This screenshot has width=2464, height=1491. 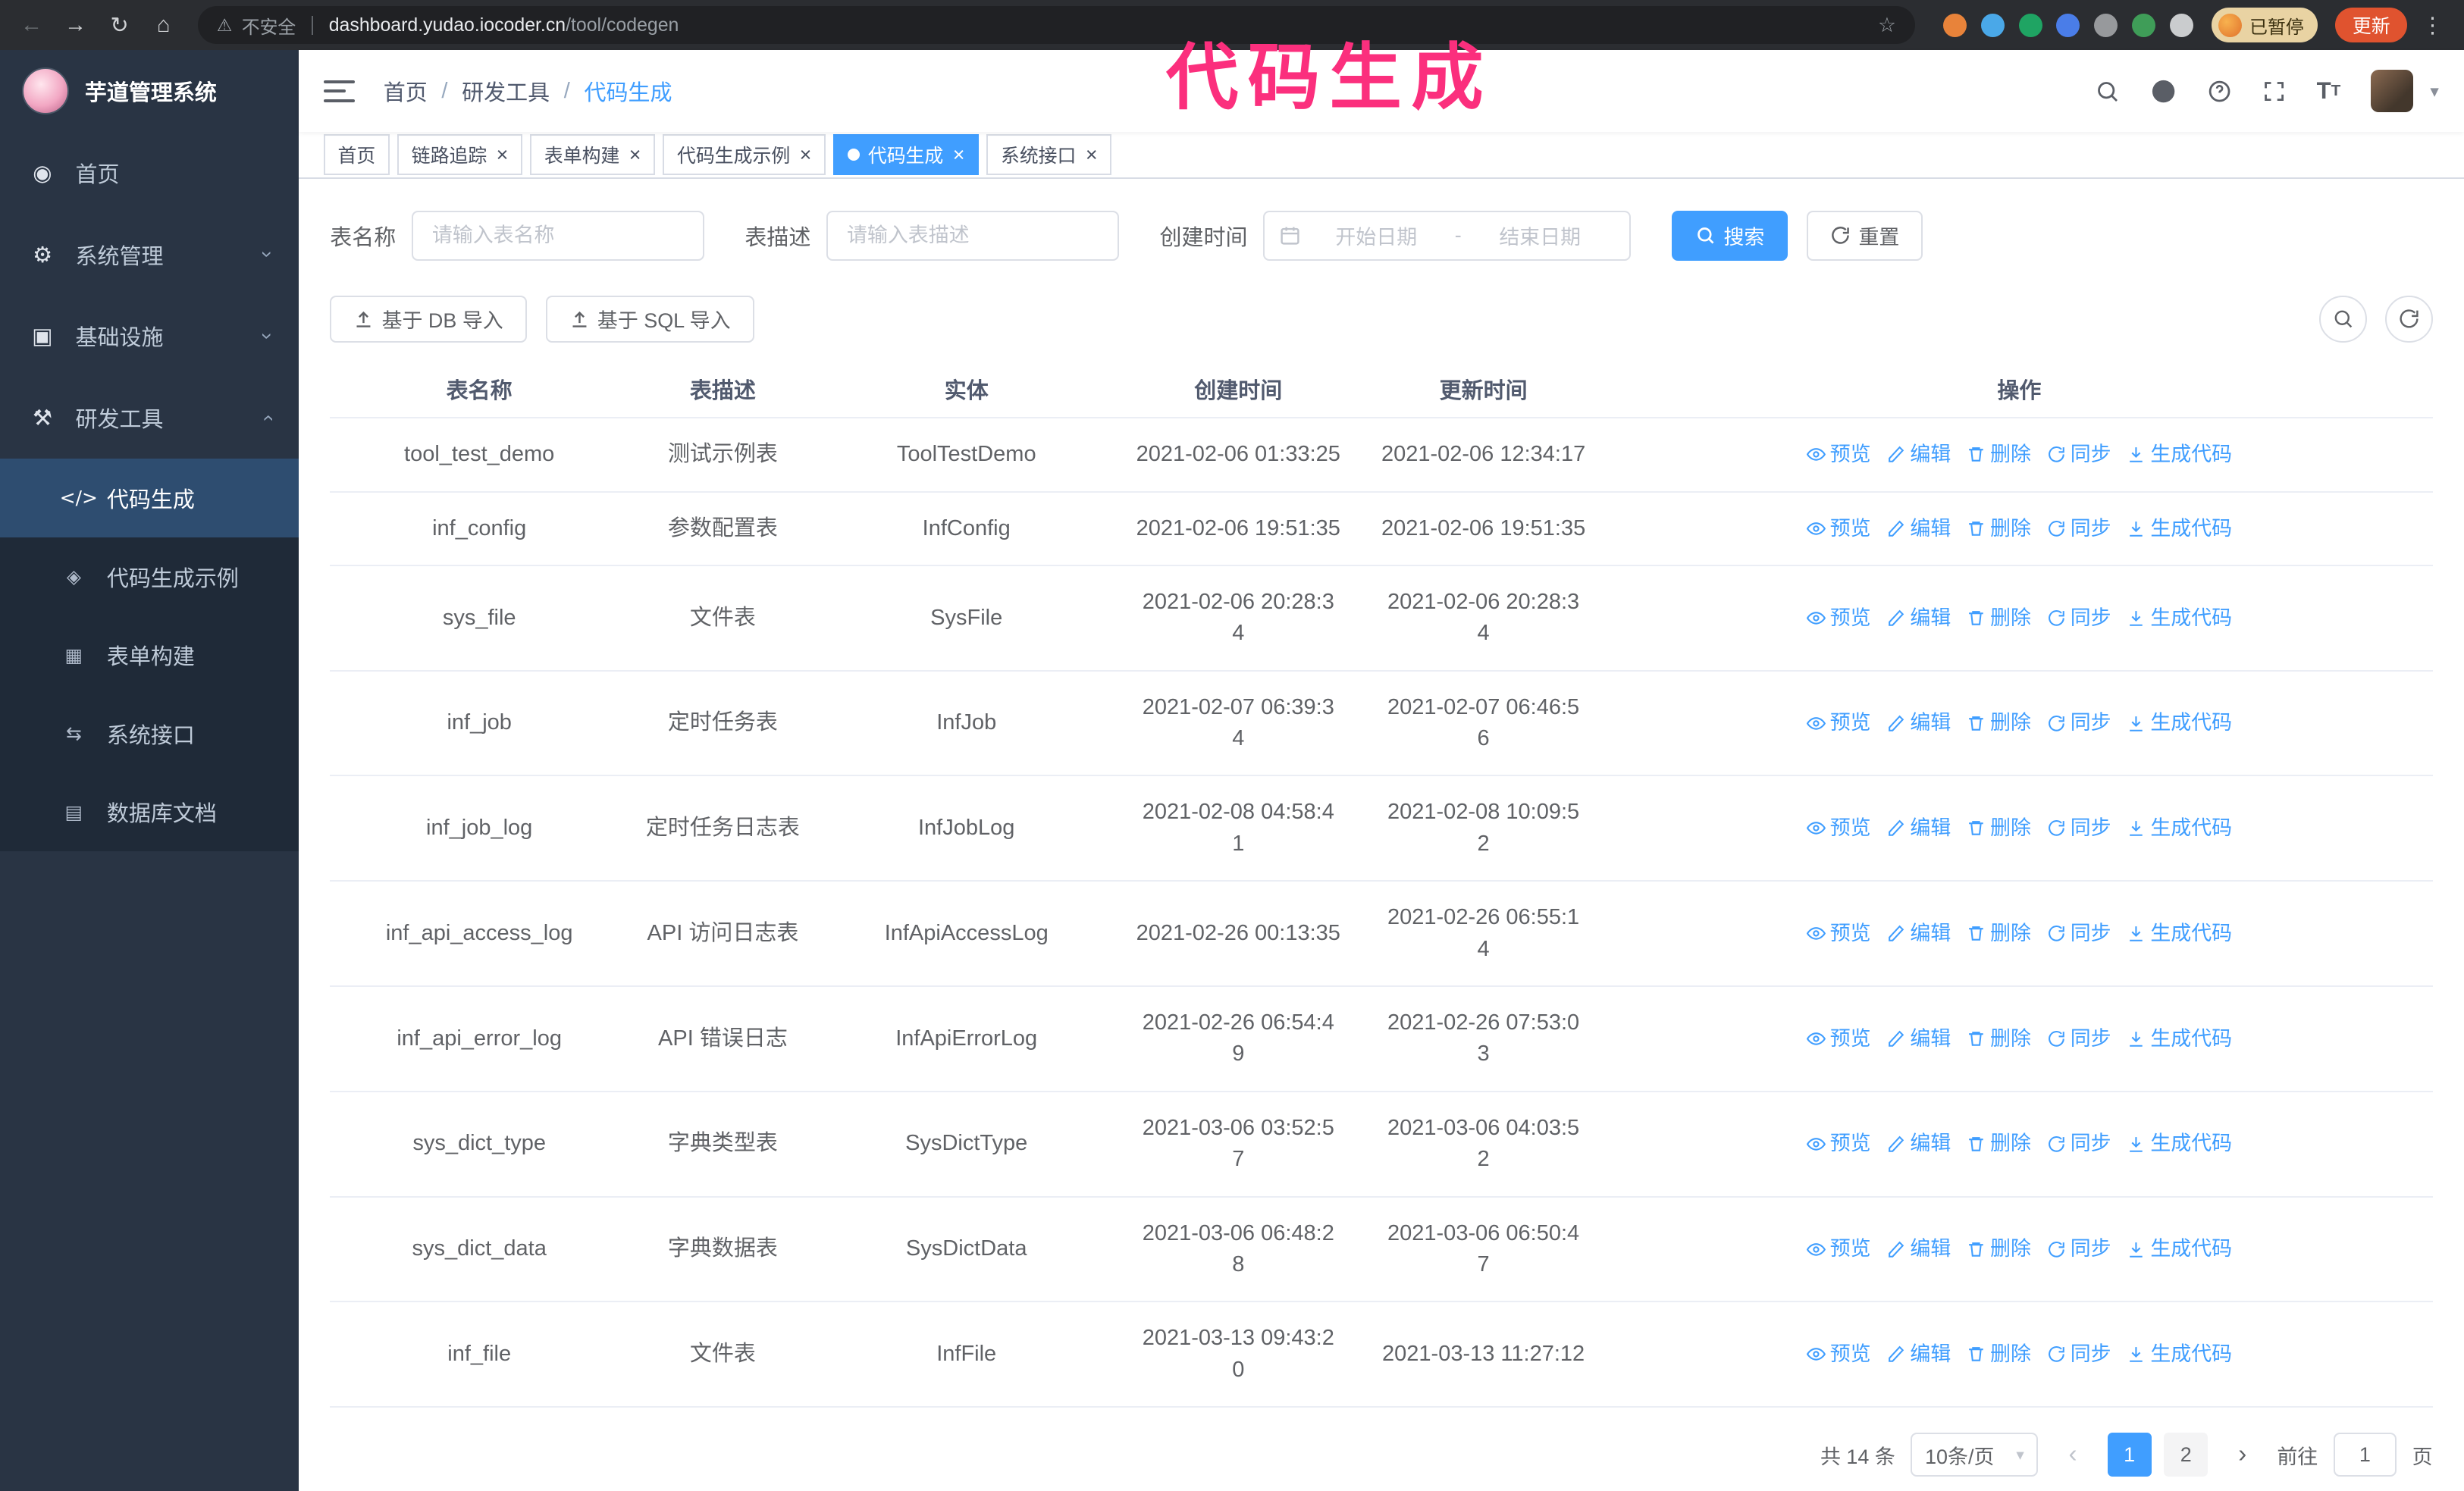 What do you see at coordinates (907, 155) in the screenshot?
I see `tab-codegen: 代码生成 ×` at bounding box center [907, 155].